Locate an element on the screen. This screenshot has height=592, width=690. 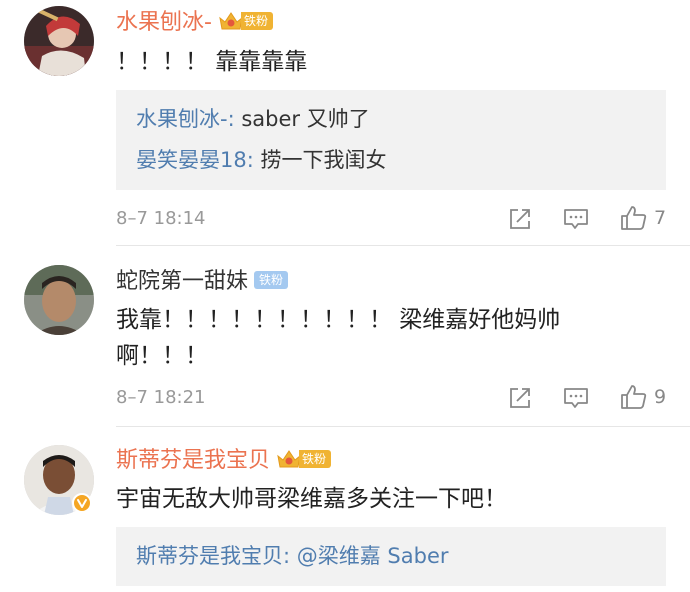
reply-item: 晏笑晏晏18: 捞一下我闺女 is located at coordinates (261, 160).